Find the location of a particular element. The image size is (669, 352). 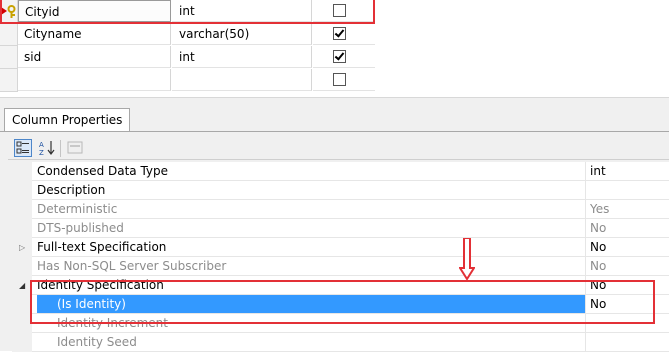

data-type-cell is located at coordinates (242, 80).